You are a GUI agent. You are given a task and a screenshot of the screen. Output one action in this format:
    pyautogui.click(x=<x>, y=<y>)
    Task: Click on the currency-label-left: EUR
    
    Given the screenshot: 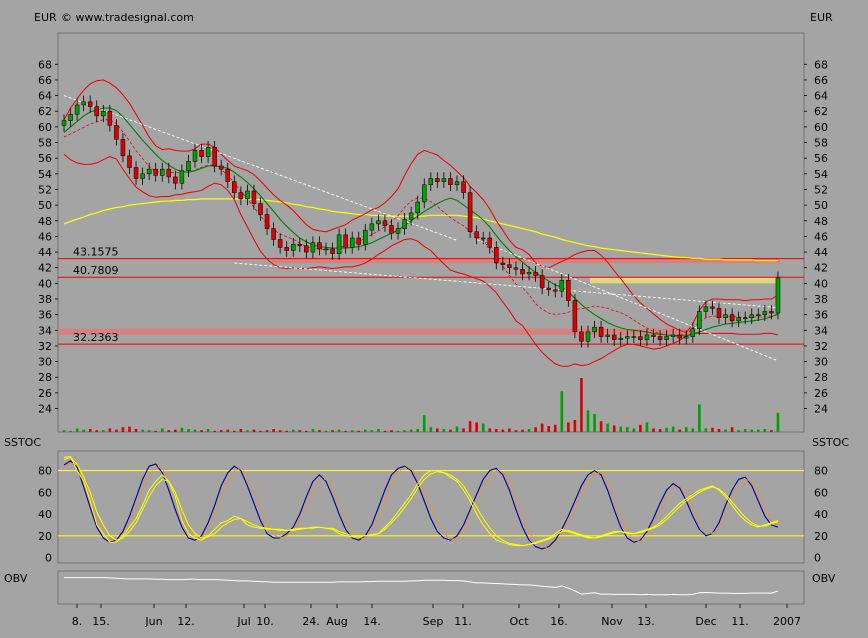 What is the action you would take?
    pyautogui.click(x=45, y=17)
    